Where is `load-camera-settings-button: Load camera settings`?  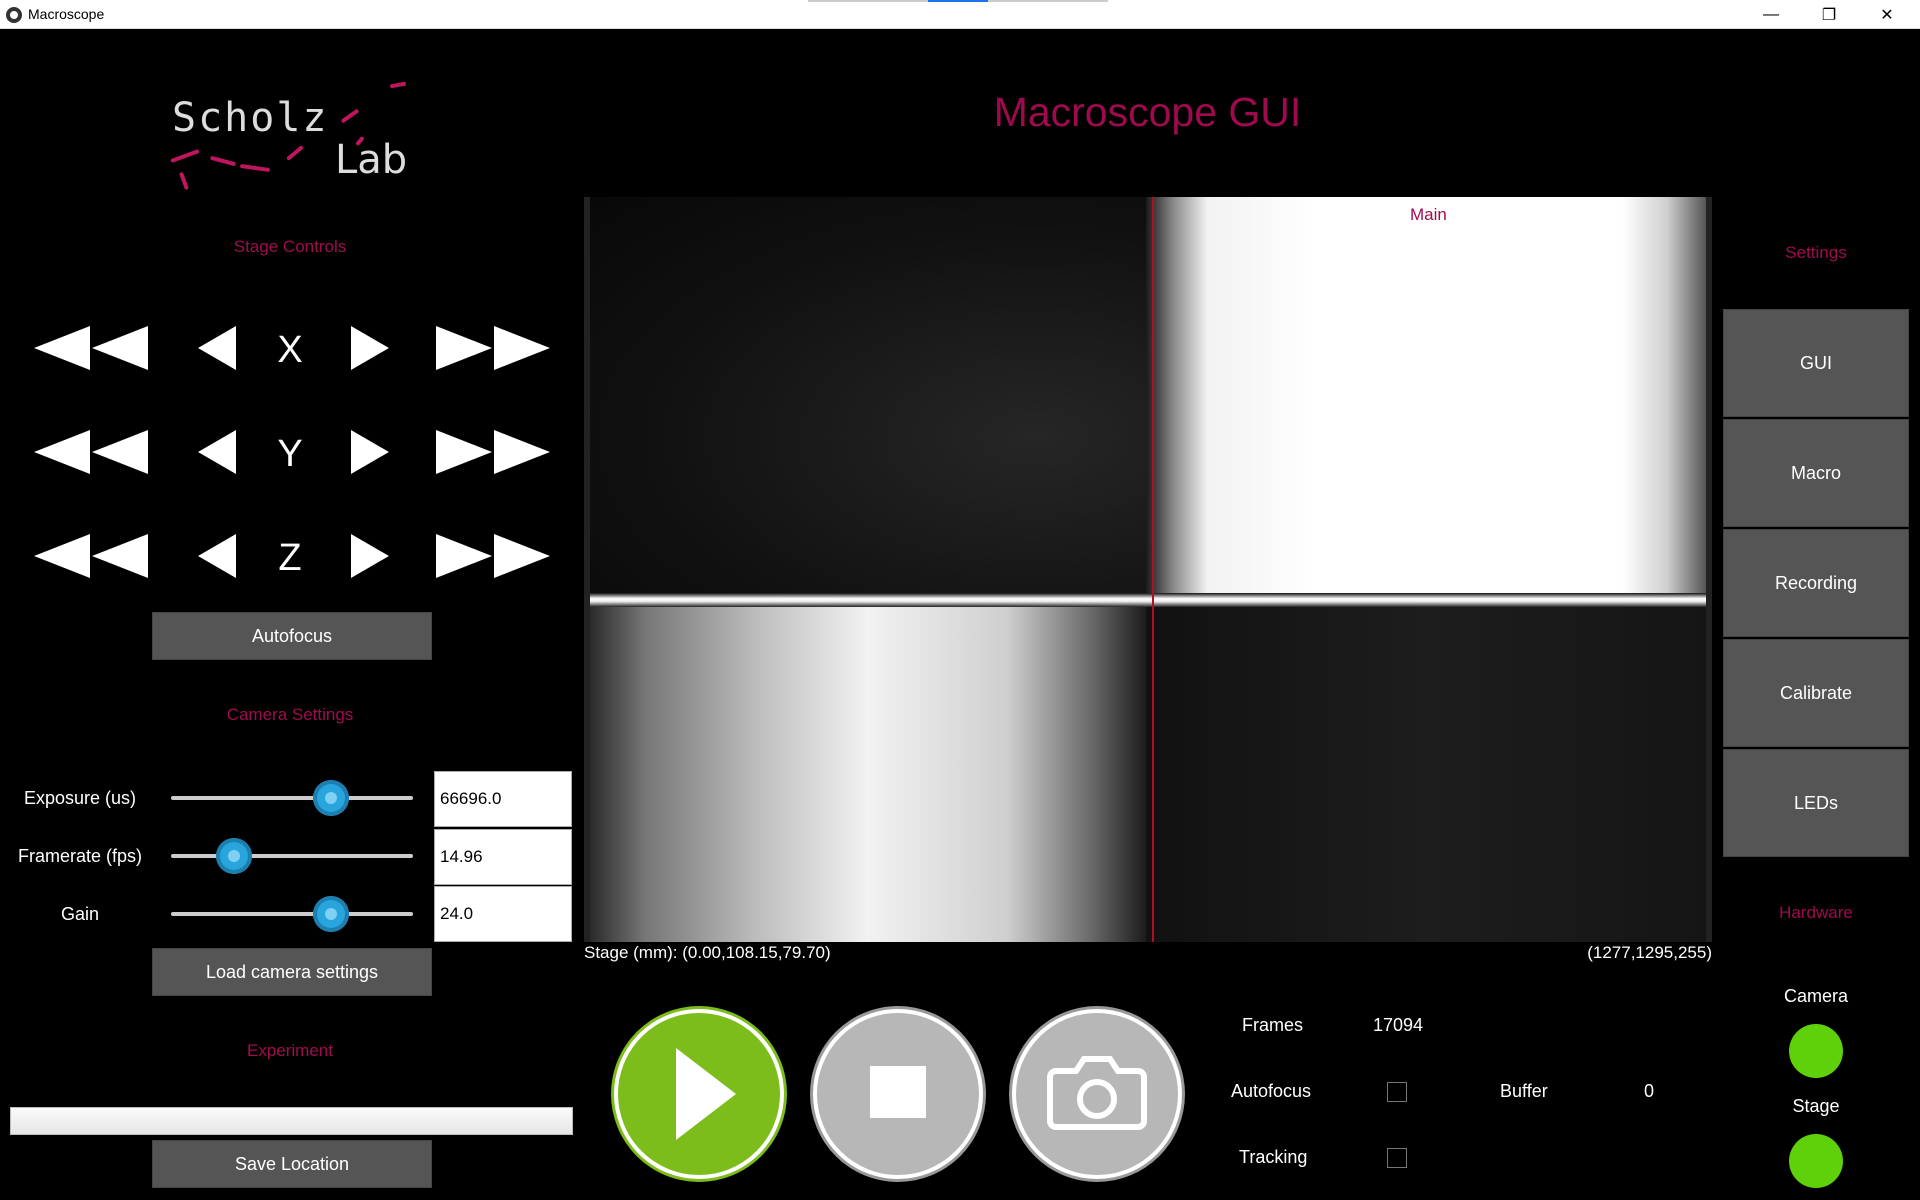
load-camera-settings-button: Load camera settings is located at coordinates (292, 972).